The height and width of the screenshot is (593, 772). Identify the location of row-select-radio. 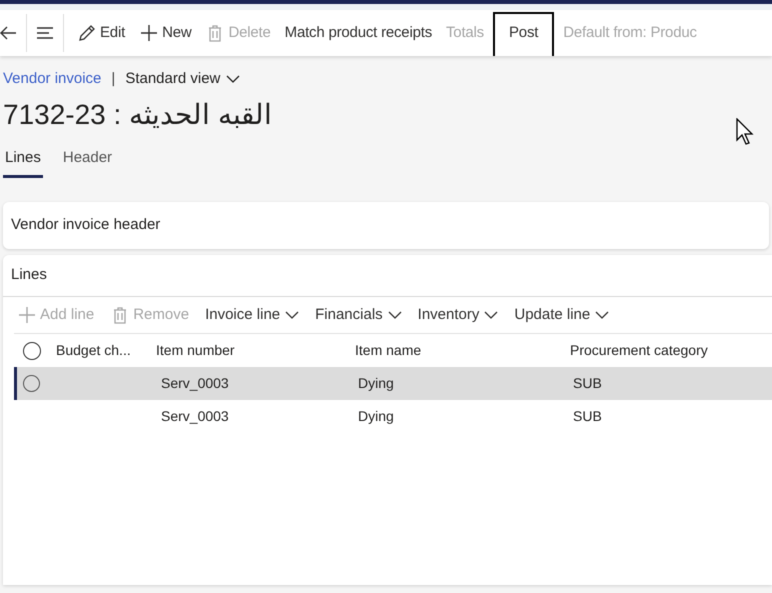
(31, 383).